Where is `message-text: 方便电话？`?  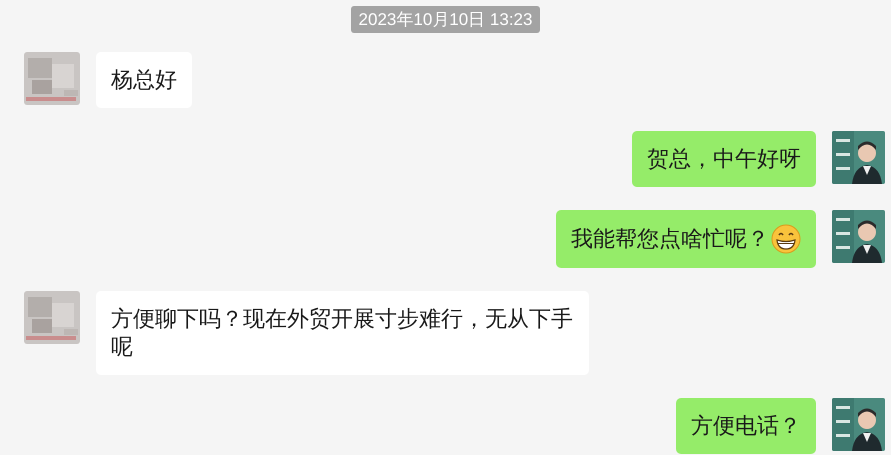 message-text: 方便电话？ is located at coordinates (746, 426).